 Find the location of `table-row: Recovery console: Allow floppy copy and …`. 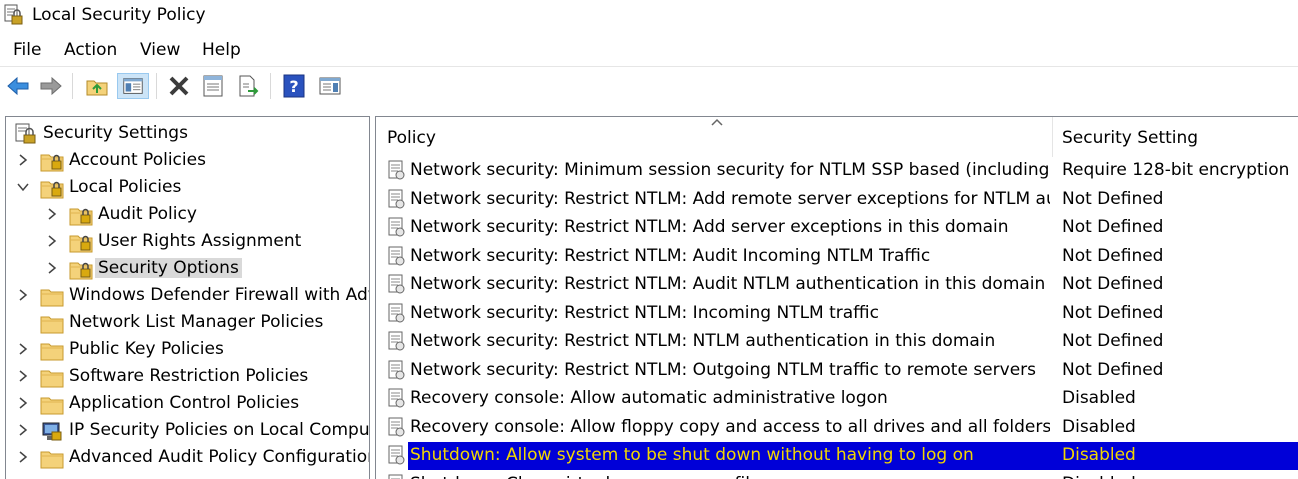

table-row: Recovery console: Allow floppy copy and … is located at coordinates (837, 428).